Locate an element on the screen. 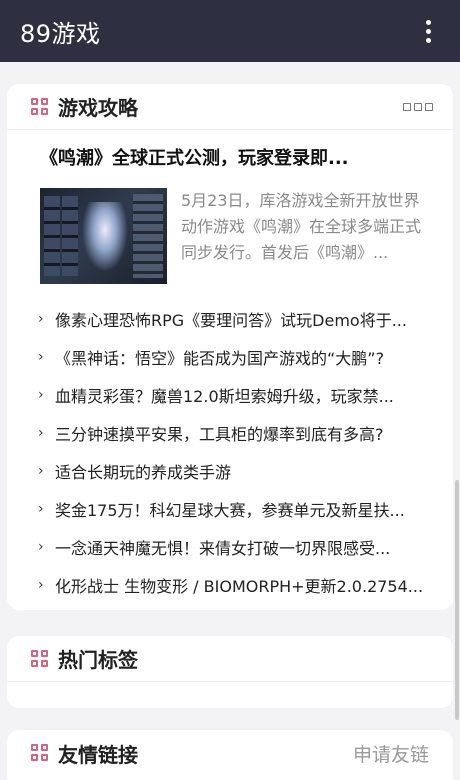 The image size is (460, 780). tags-card: 热门标签 is located at coordinates (230, 672).